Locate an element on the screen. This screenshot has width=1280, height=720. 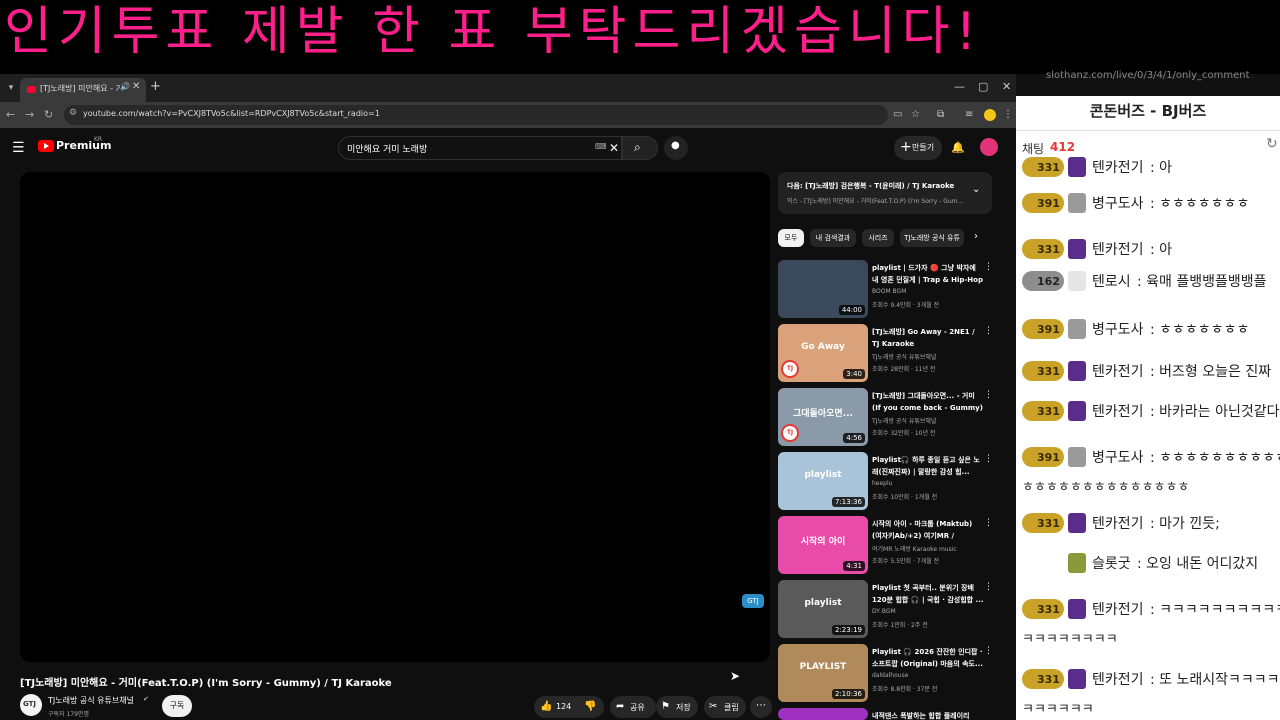
minimize-button: — is located at coordinates (959, 87).